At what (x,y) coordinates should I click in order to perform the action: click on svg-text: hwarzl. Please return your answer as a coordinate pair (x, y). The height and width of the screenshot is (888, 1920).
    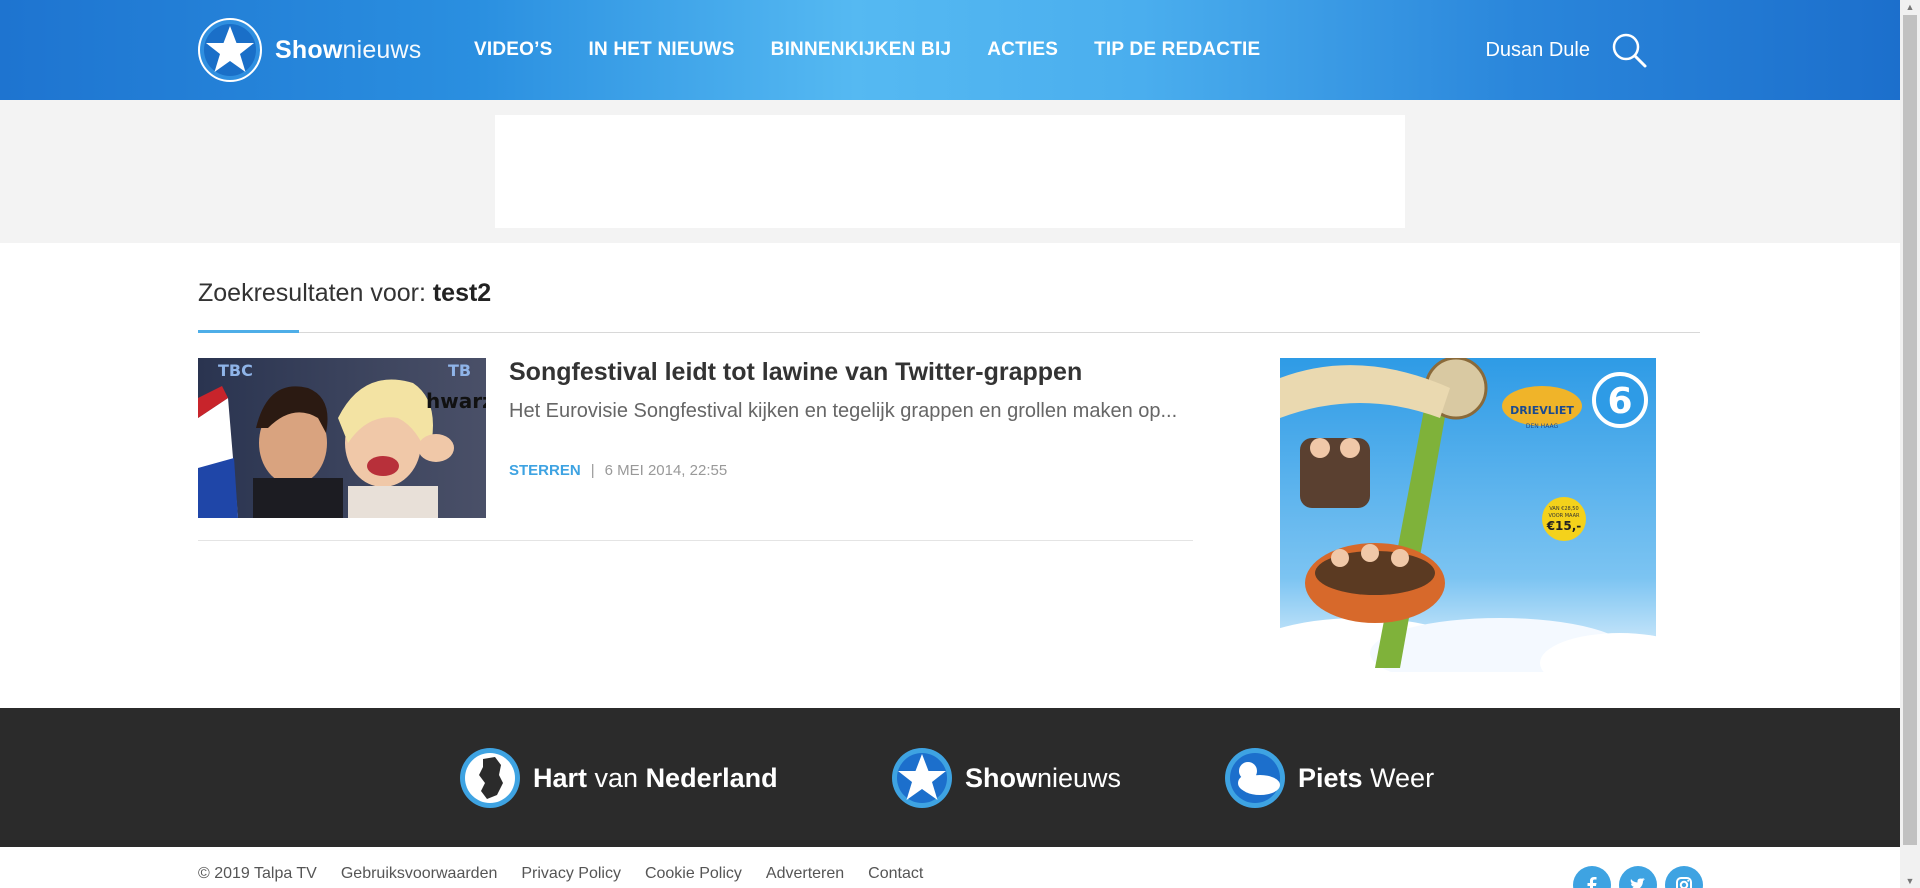
    Looking at the image, I should click on (456, 401).